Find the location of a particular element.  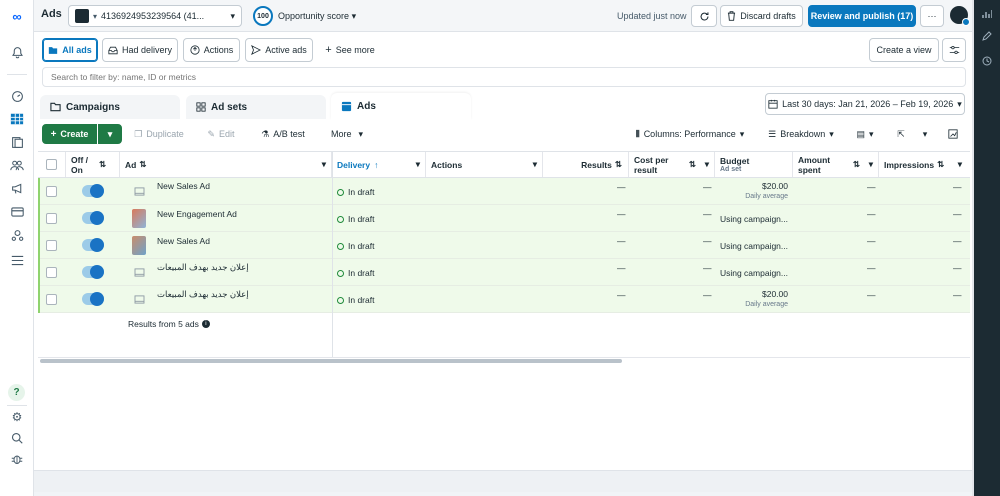

search-input is located at coordinates (504, 77).